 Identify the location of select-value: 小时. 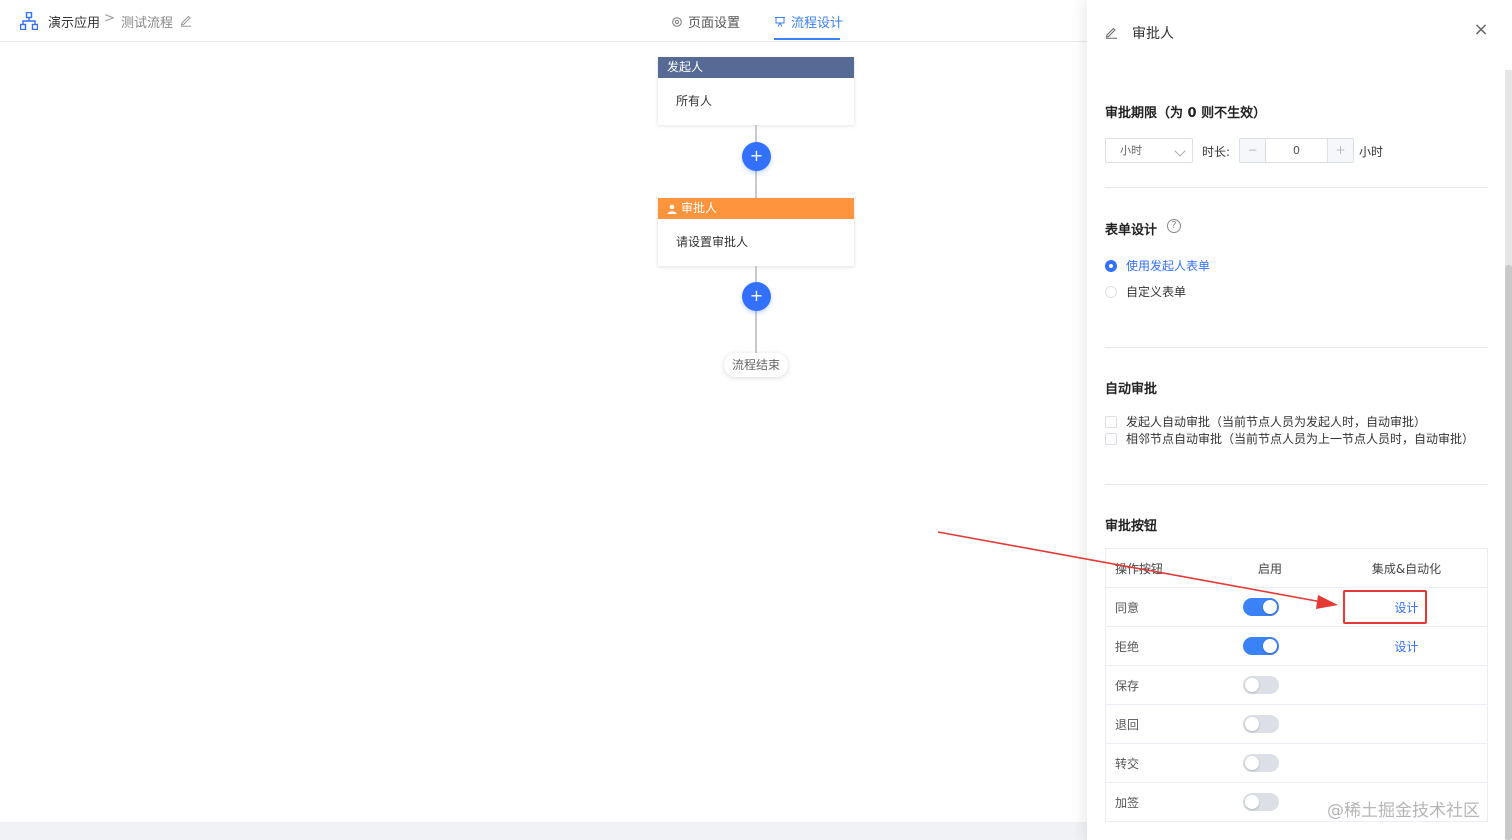
(1131, 150).